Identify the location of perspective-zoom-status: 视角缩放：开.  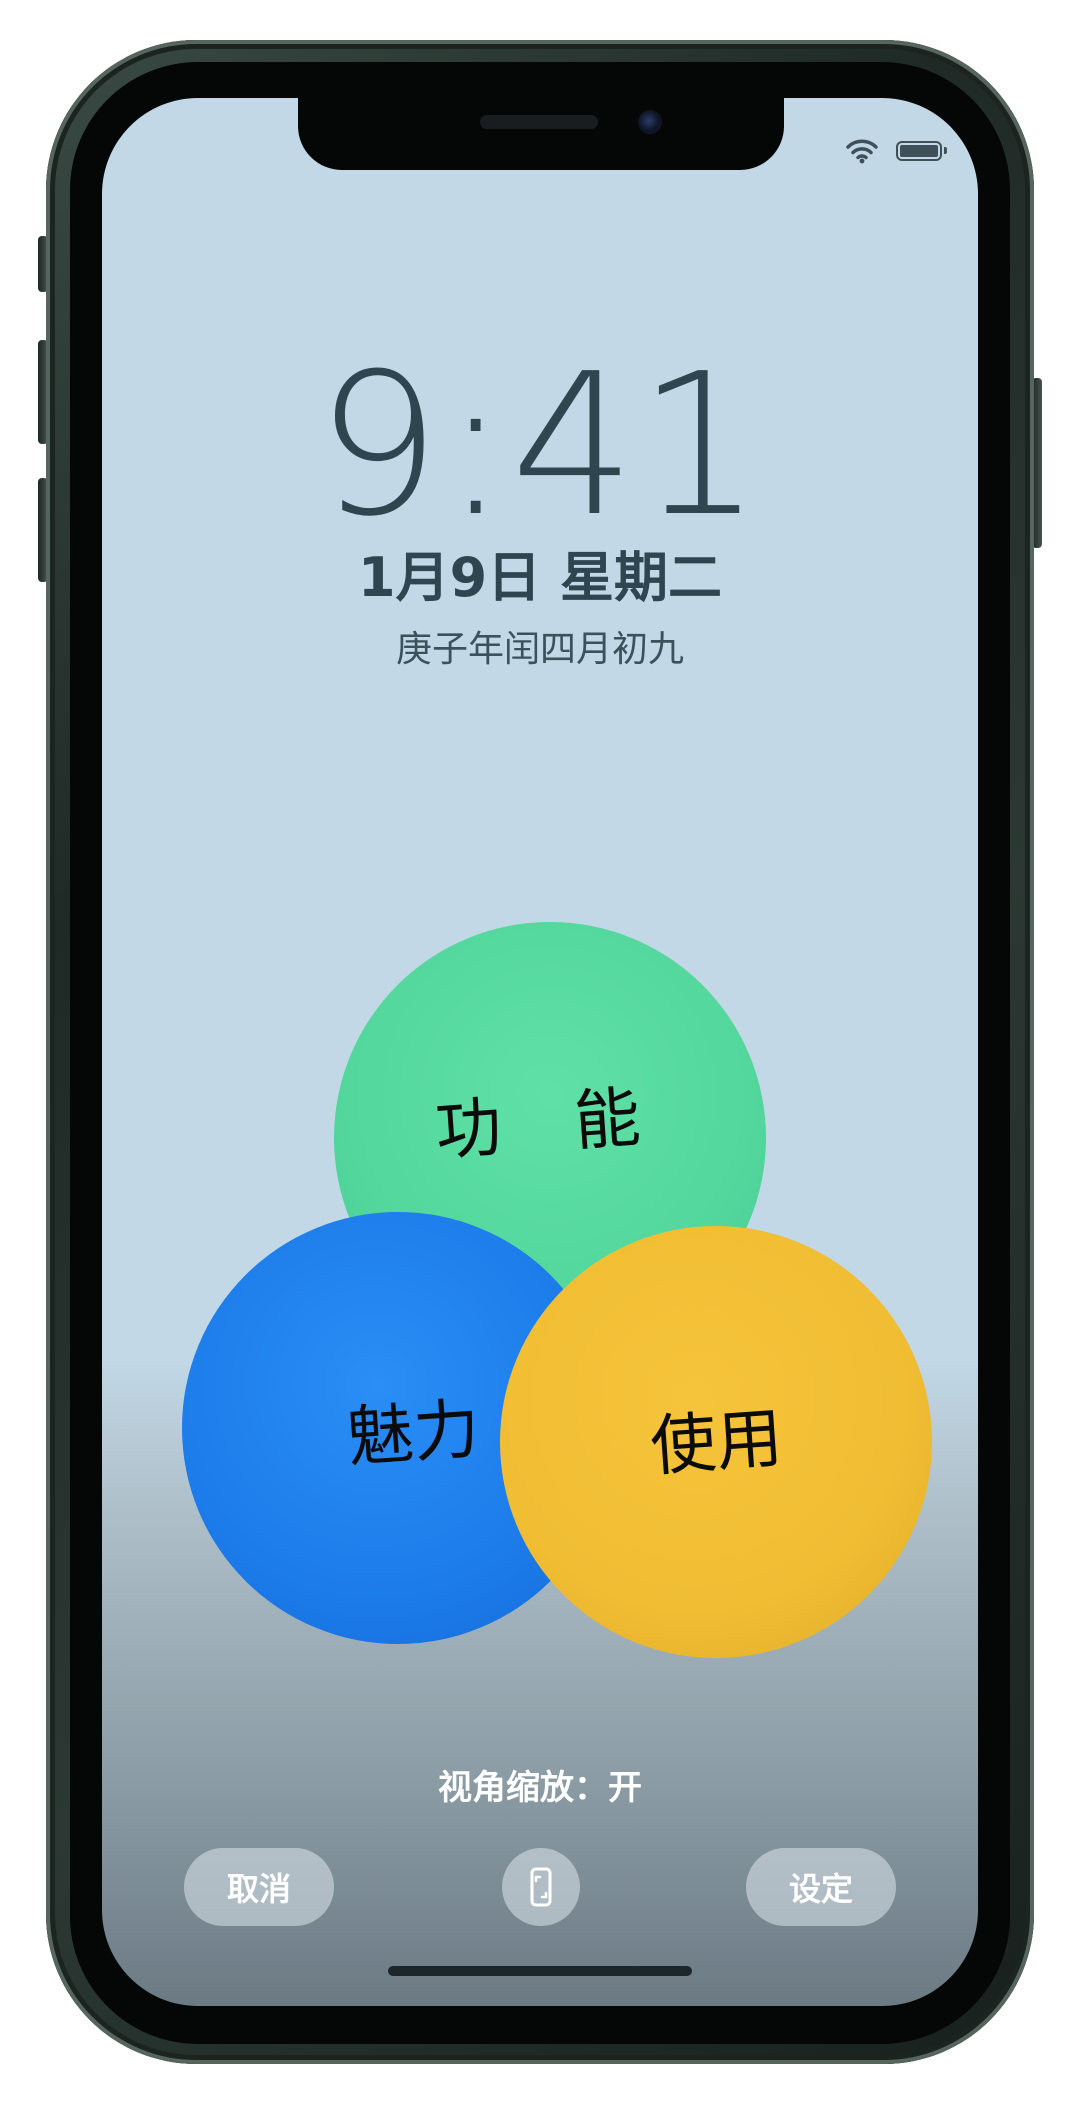
(540, 1788).